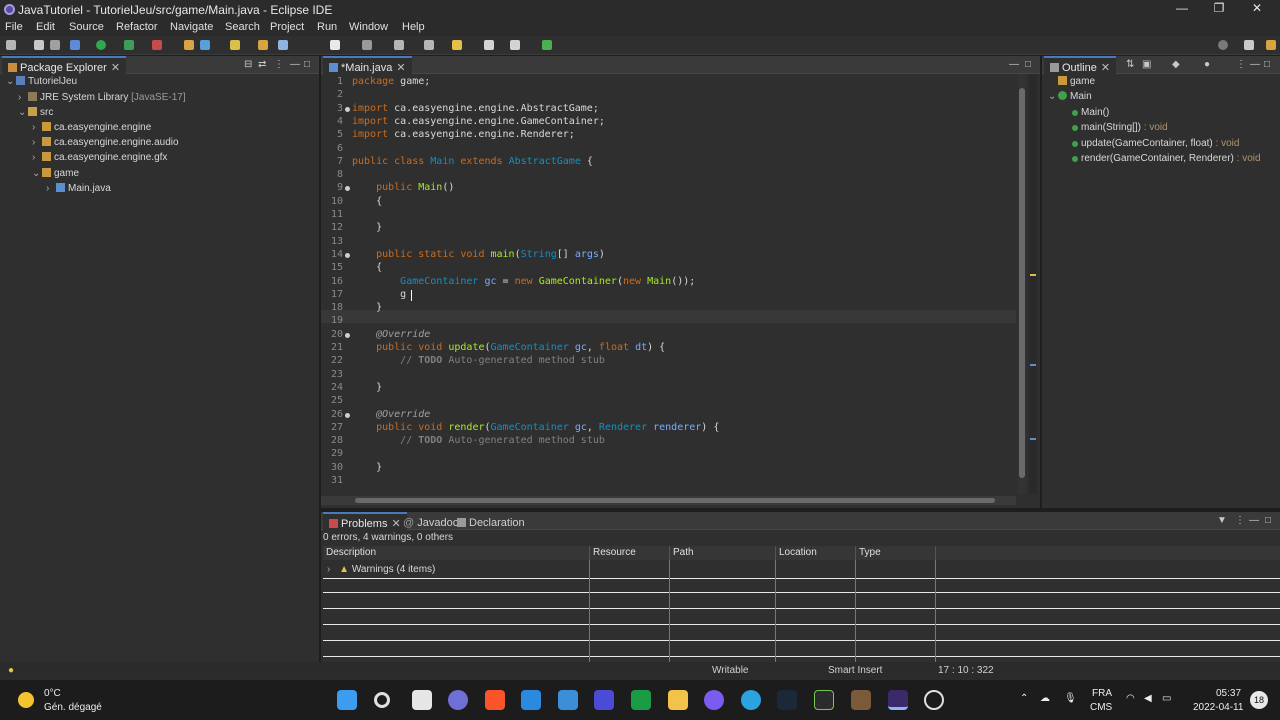  I want to click on clock-date: 2022-04-11, so click(1218, 707).